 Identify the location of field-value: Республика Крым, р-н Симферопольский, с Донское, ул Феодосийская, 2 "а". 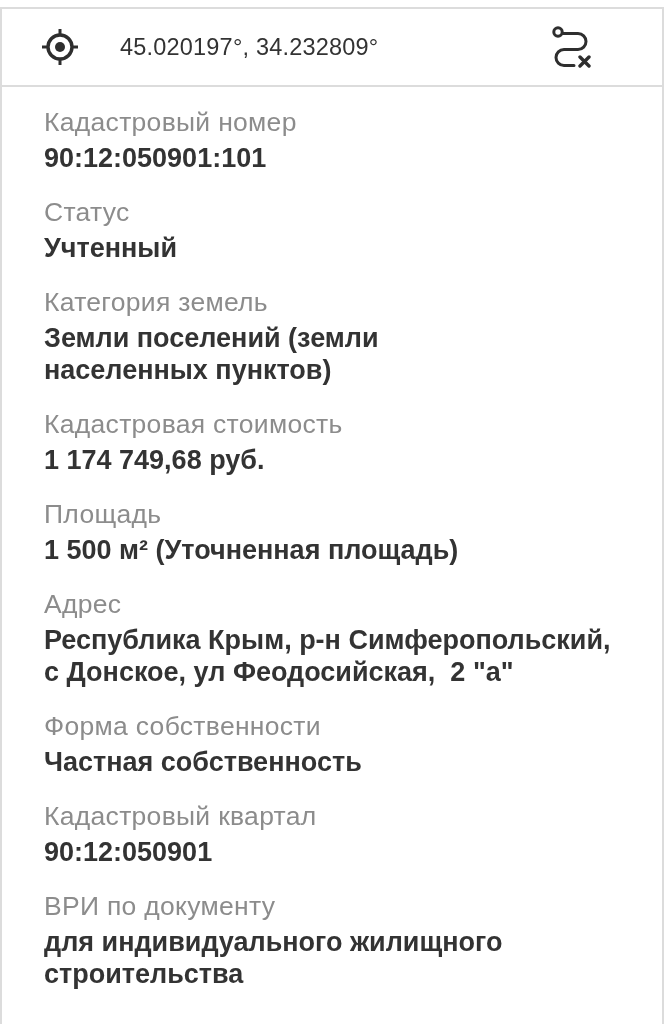
(327, 656).